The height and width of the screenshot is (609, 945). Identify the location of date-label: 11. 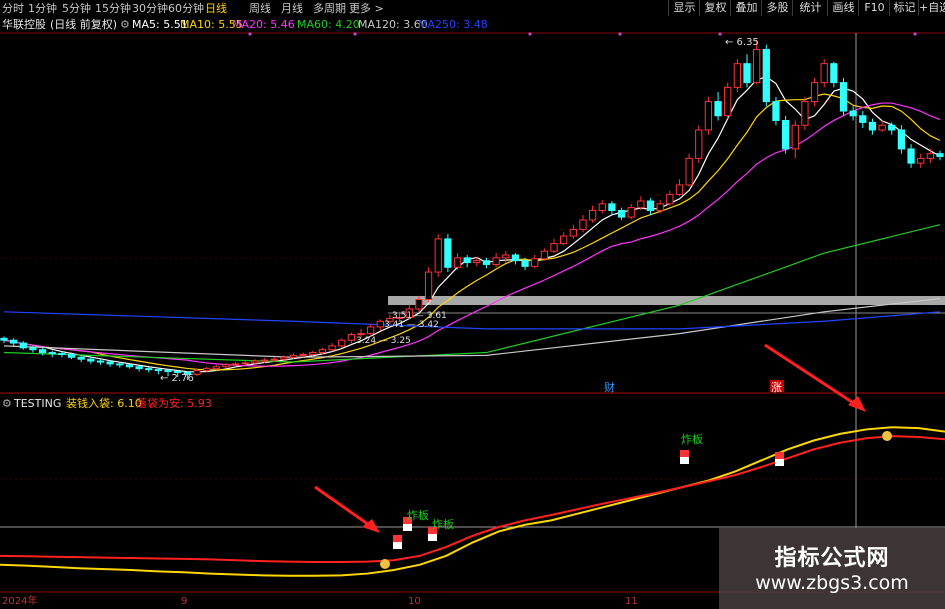
(631, 601).